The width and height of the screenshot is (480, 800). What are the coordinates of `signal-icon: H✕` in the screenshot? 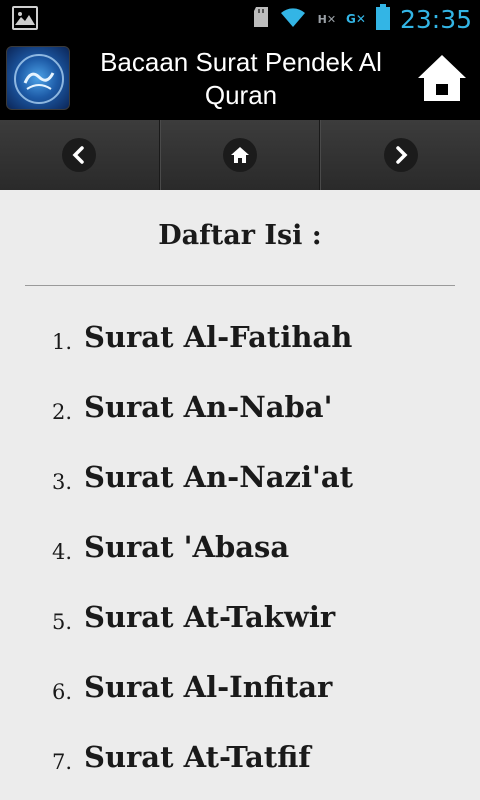 It's located at (327, 19).